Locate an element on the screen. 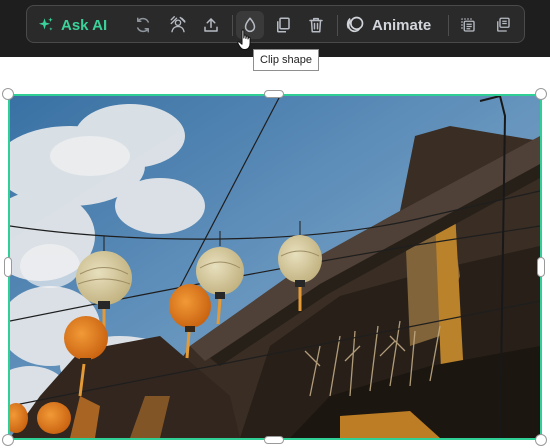  resize-handle-top-left is located at coordinates (8, 94).